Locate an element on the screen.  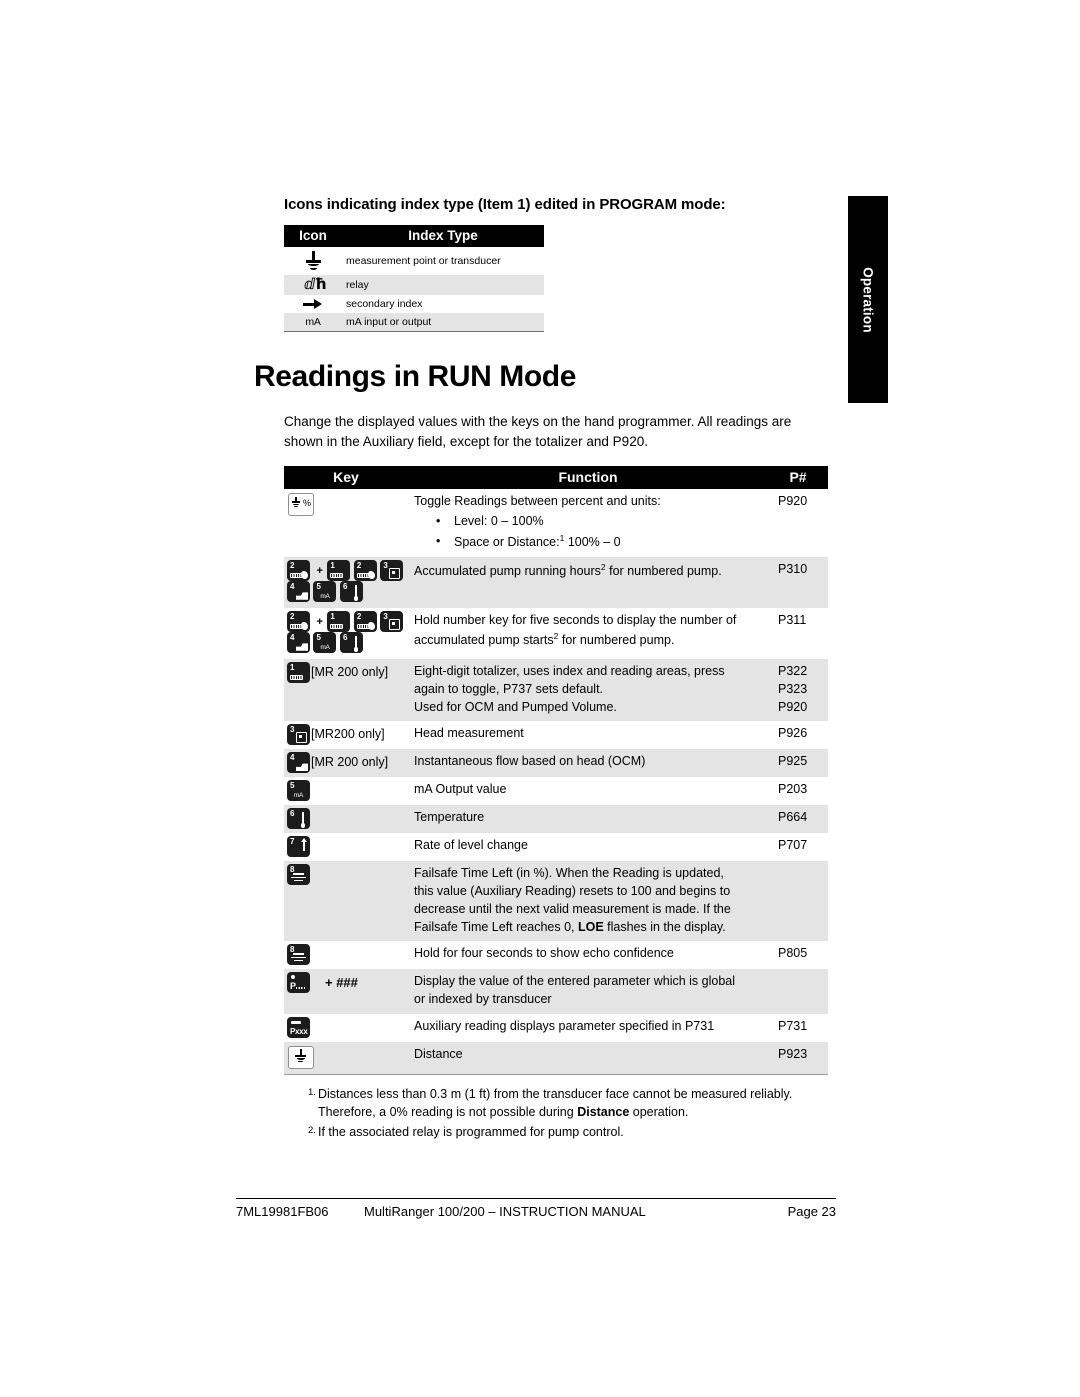
footnote-post: operation. is located at coordinates (659, 1112).